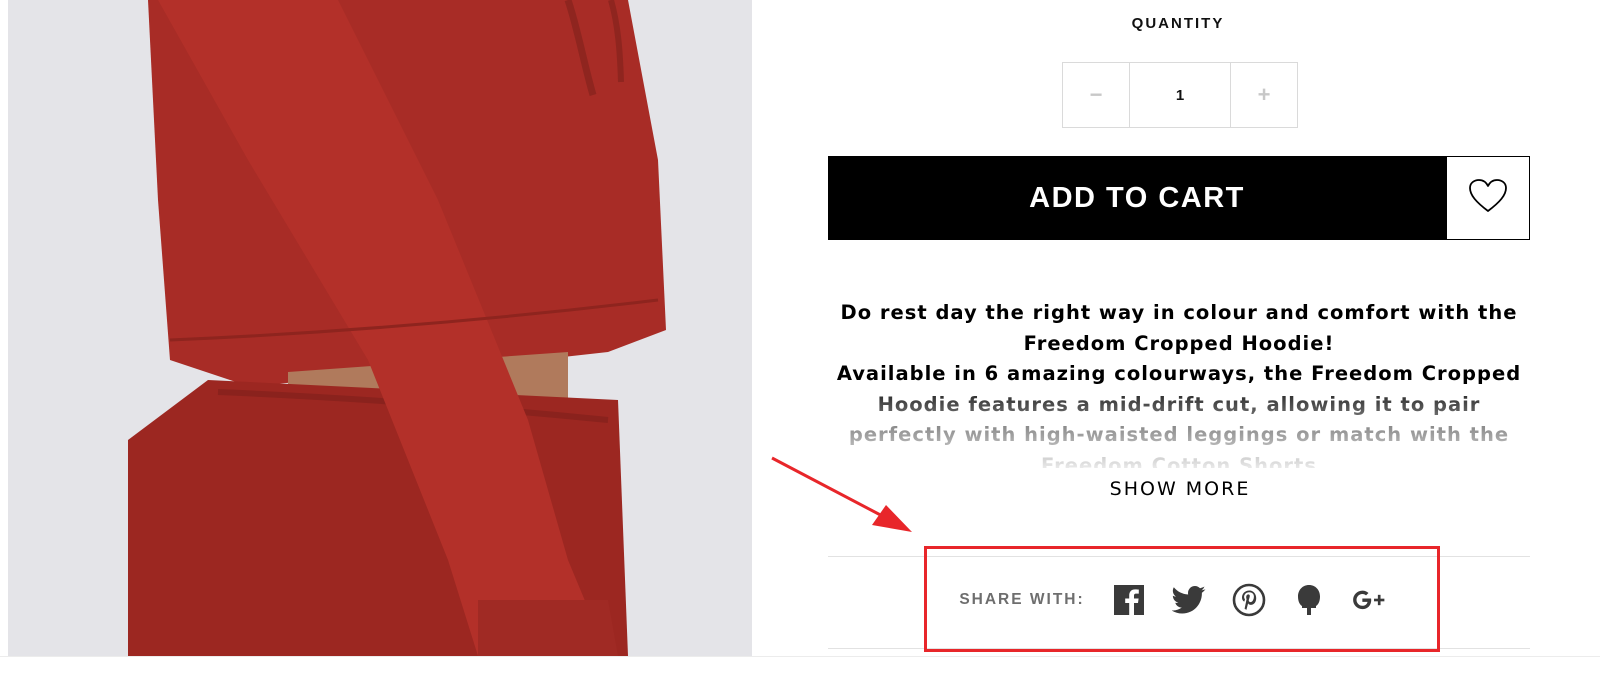  What do you see at coordinates (1096, 95) in the screenshot?
I see `decrease-quantity-button: −` at bounding box center [1096, 95].